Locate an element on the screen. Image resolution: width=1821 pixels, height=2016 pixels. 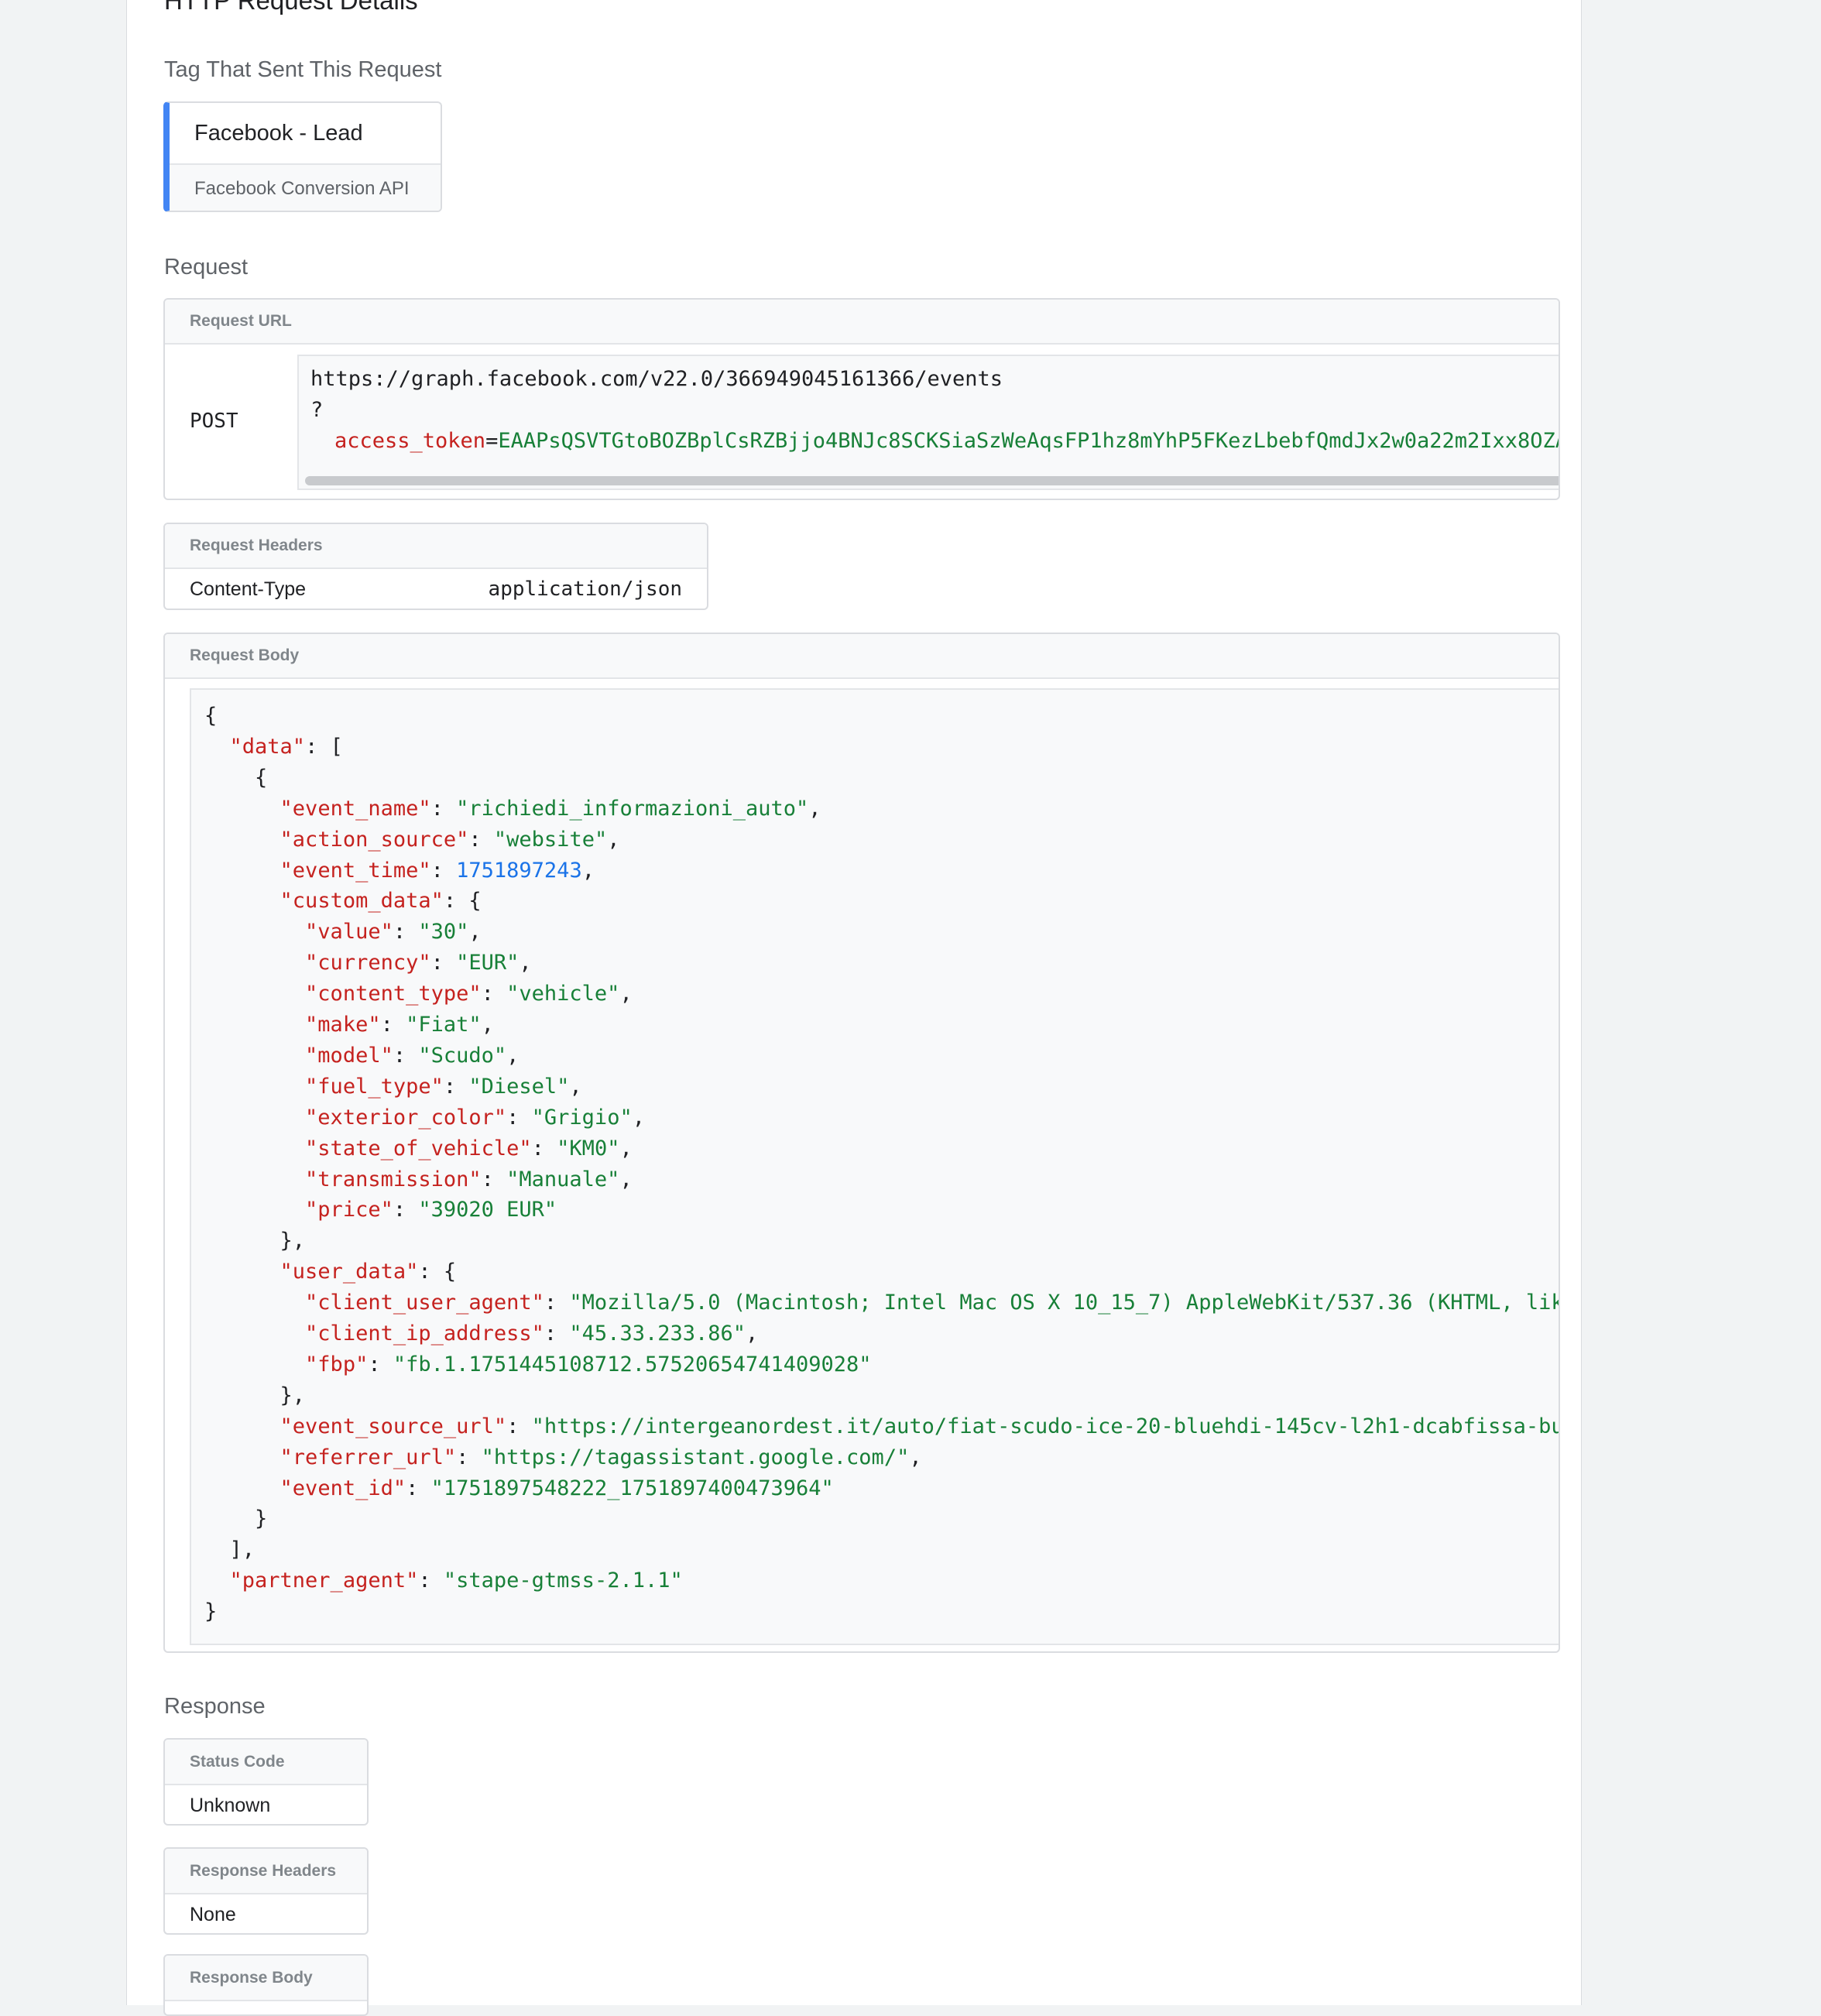
response-headers-value: None is located at coordinates (213, 1914).